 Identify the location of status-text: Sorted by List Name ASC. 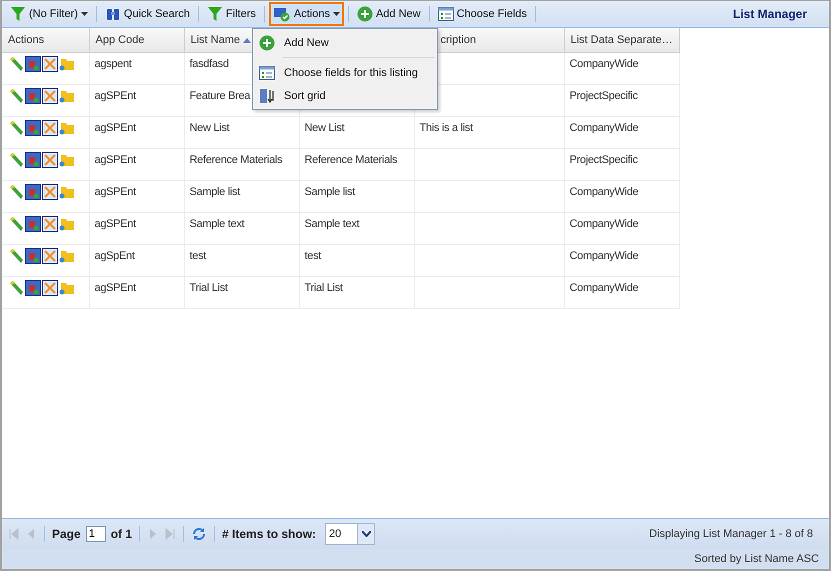
(756, 559).